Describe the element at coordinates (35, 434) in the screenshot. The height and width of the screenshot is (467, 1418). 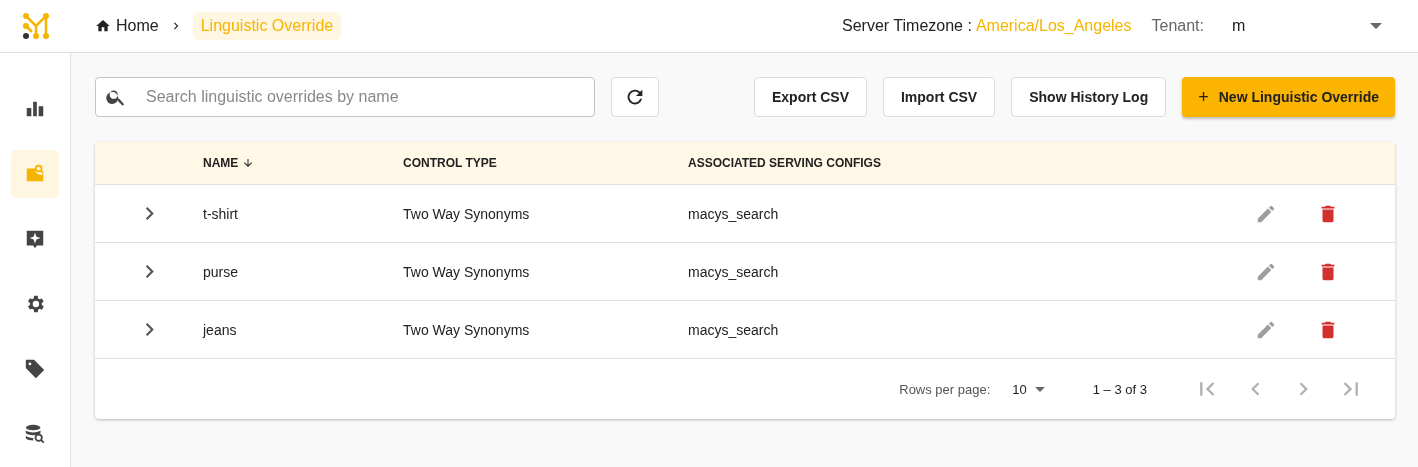
I see `database-icon` at that location.